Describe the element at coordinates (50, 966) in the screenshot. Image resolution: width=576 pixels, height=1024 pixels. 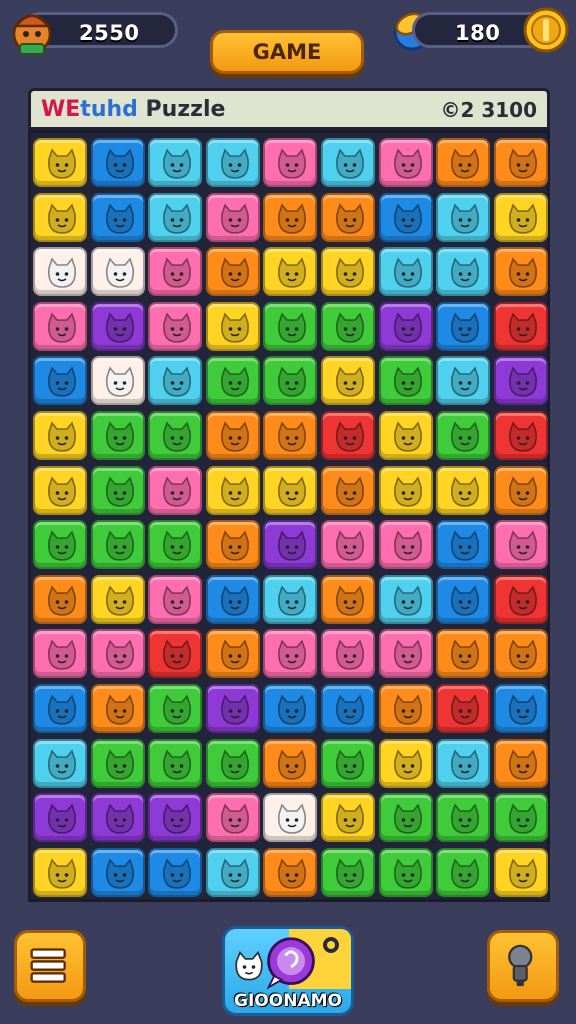
I see `menu-button` at that location.